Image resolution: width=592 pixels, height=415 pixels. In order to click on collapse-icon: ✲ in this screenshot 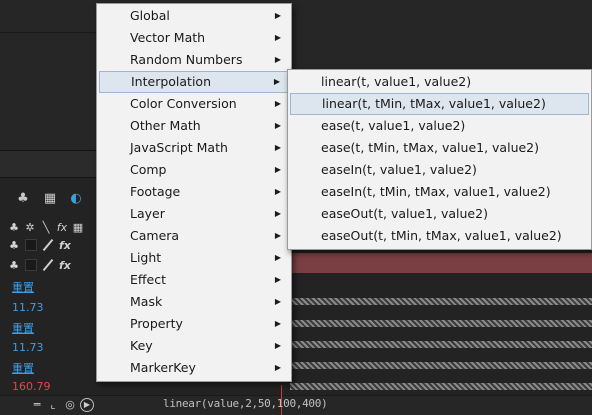, I will do `click(30, 227)`.